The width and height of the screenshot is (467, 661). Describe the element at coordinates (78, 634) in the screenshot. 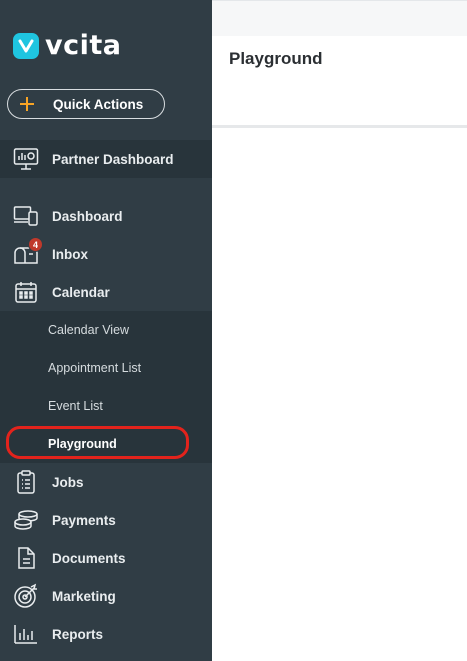

I see `sidebar-item-label: Reports` at that location.